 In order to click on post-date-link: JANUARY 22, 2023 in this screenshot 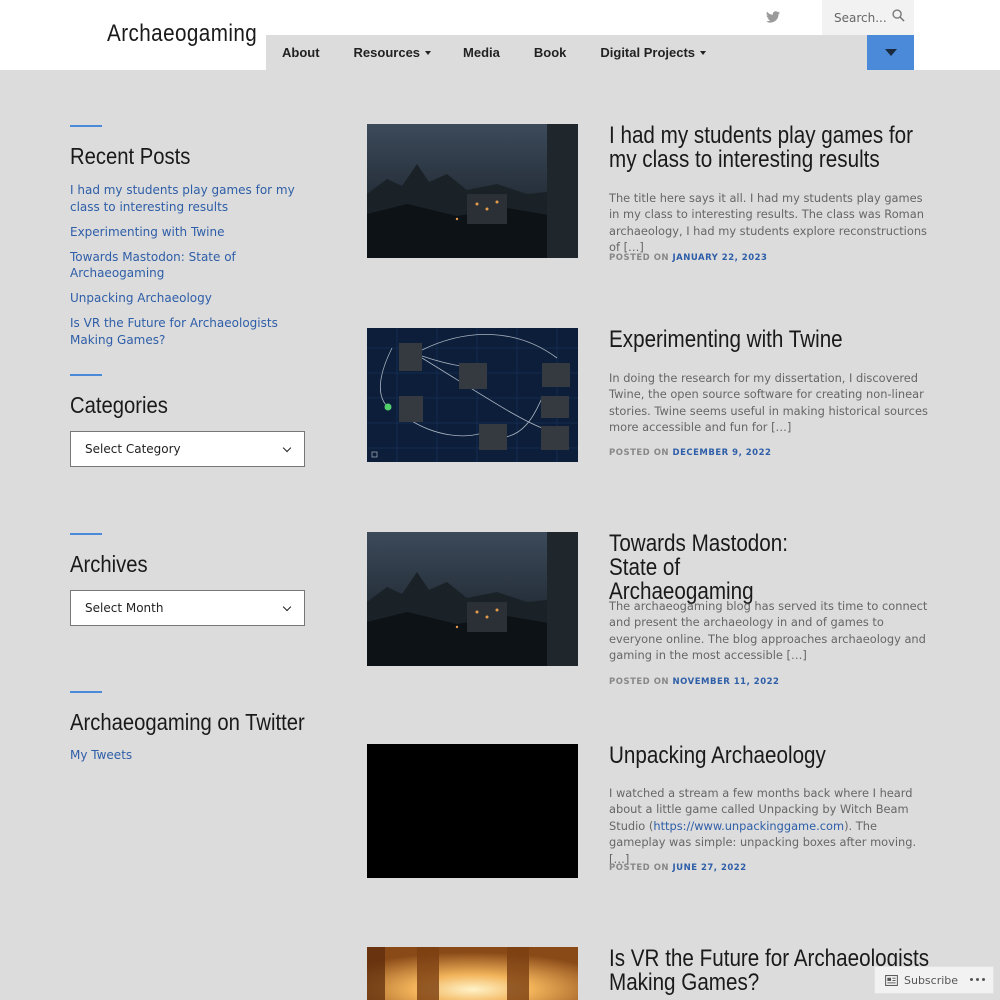, I will do `click(720, 258)`.